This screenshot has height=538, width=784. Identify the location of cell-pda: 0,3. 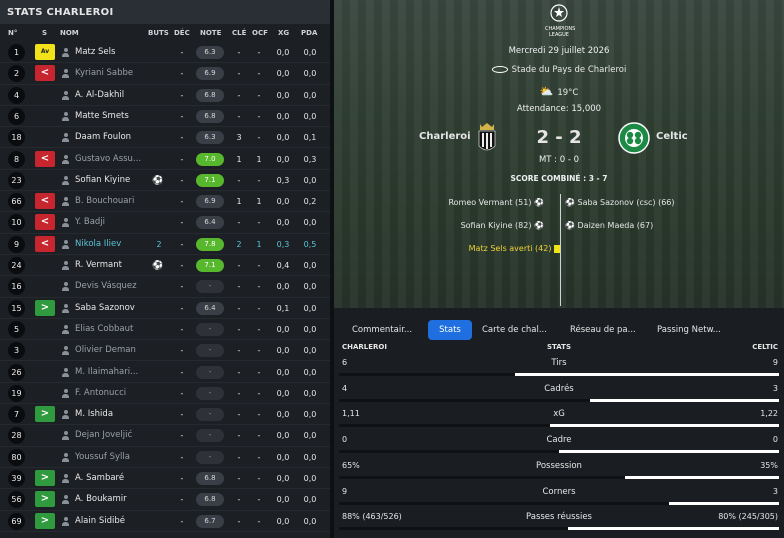
(310, 159).